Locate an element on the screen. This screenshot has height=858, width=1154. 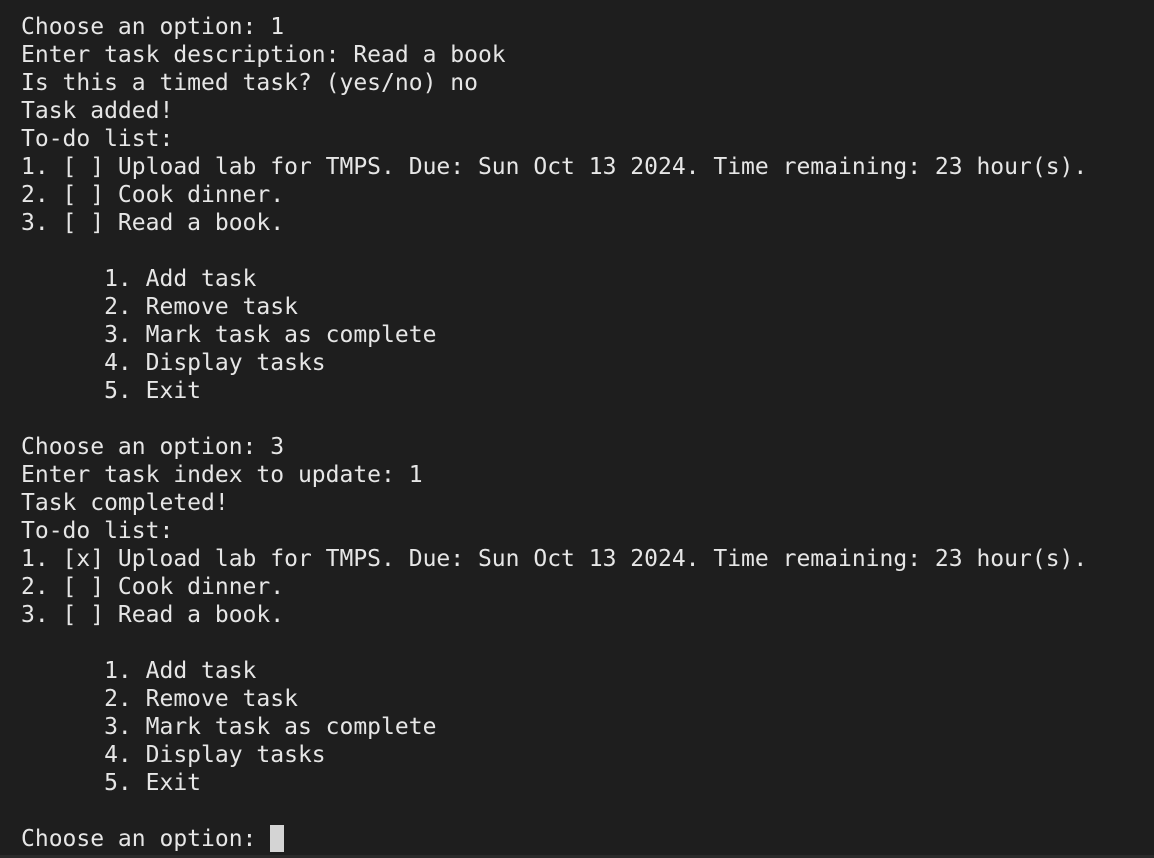
terminal-line: Enter task description: Read a book is located at coordinates (263, 55).